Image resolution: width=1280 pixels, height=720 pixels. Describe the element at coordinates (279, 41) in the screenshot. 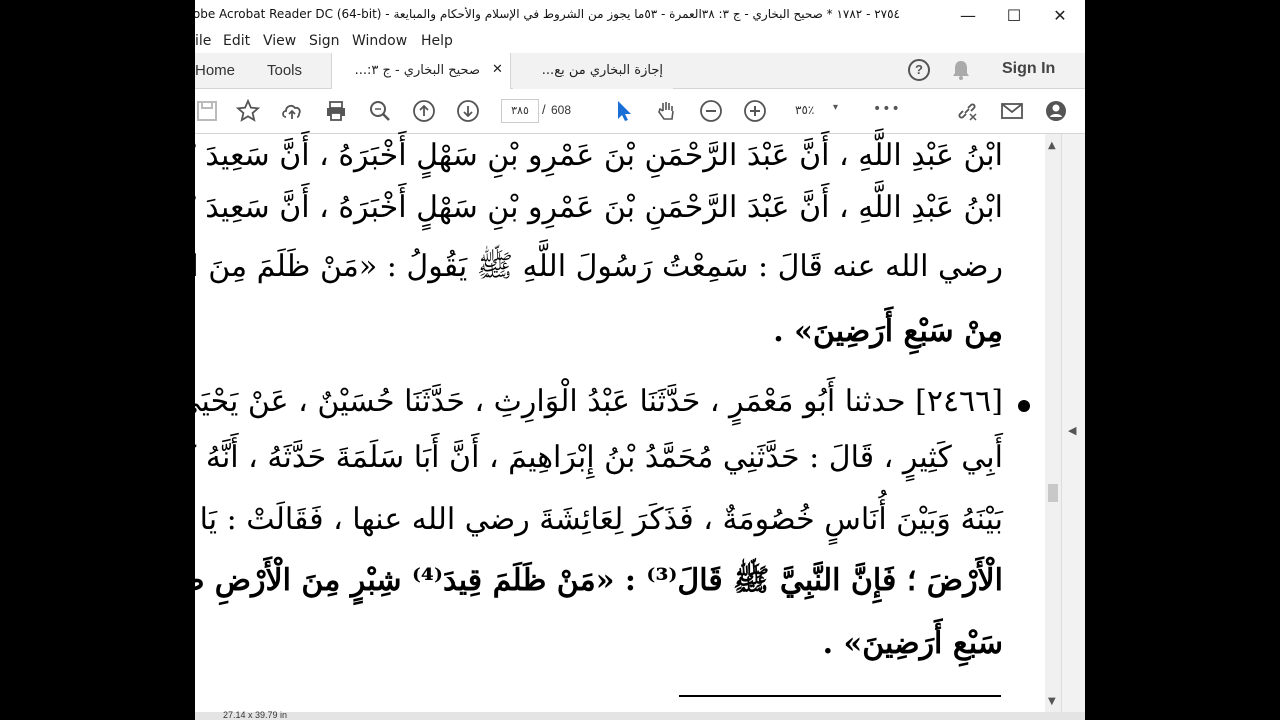

I see `menu-view: View` at that location.